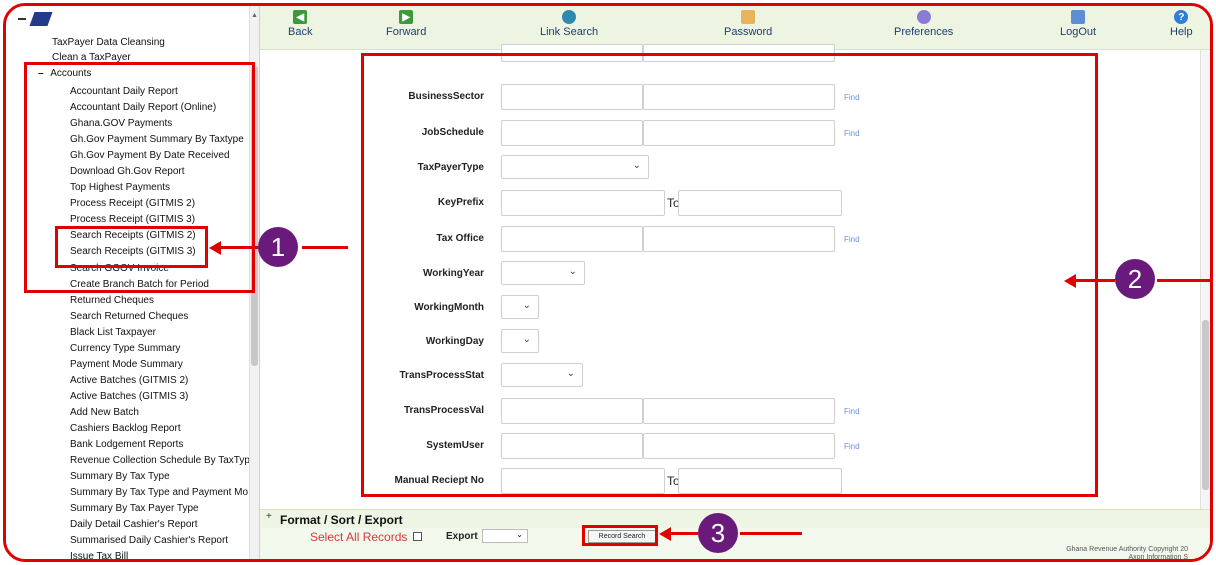 The height and width of the screenshot is (565, 1216). I want to click on export-select: ⌄, so click(505, 536).